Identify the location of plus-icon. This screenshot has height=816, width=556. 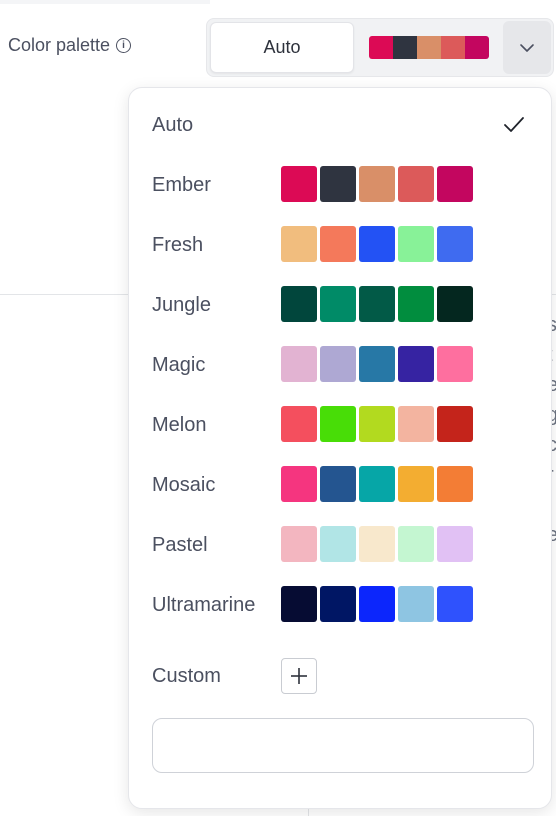
(299, 676).